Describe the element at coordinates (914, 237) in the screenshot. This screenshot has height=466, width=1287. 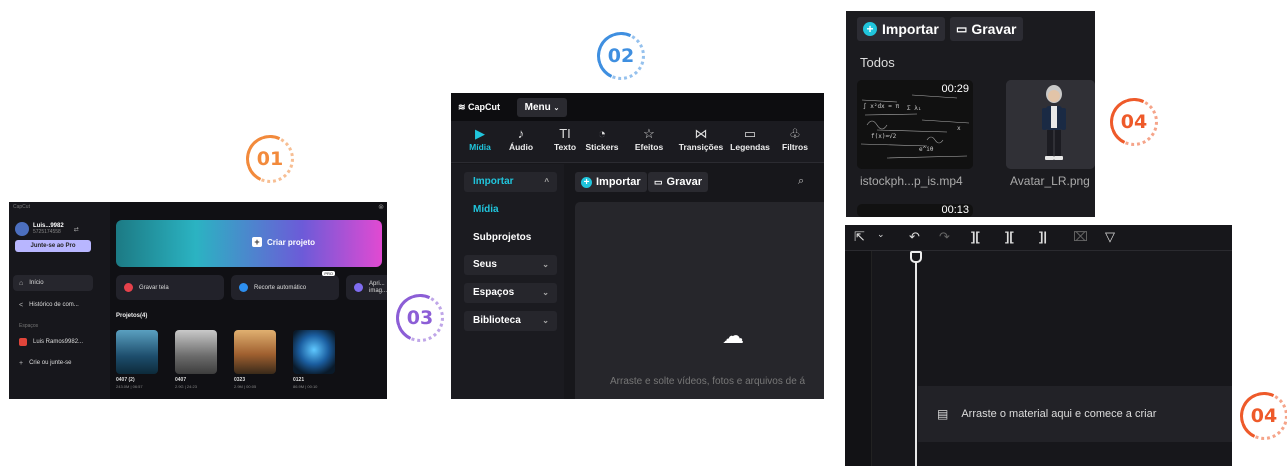
I see `undo-icon: ↶` at that location.